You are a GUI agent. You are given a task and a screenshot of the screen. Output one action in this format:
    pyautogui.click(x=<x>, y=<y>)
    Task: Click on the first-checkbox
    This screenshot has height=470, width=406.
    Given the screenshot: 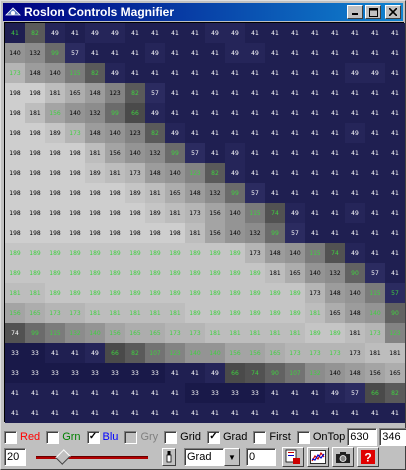 What is the action you would take?
    pyautogui.click(x=260, y=437)
    